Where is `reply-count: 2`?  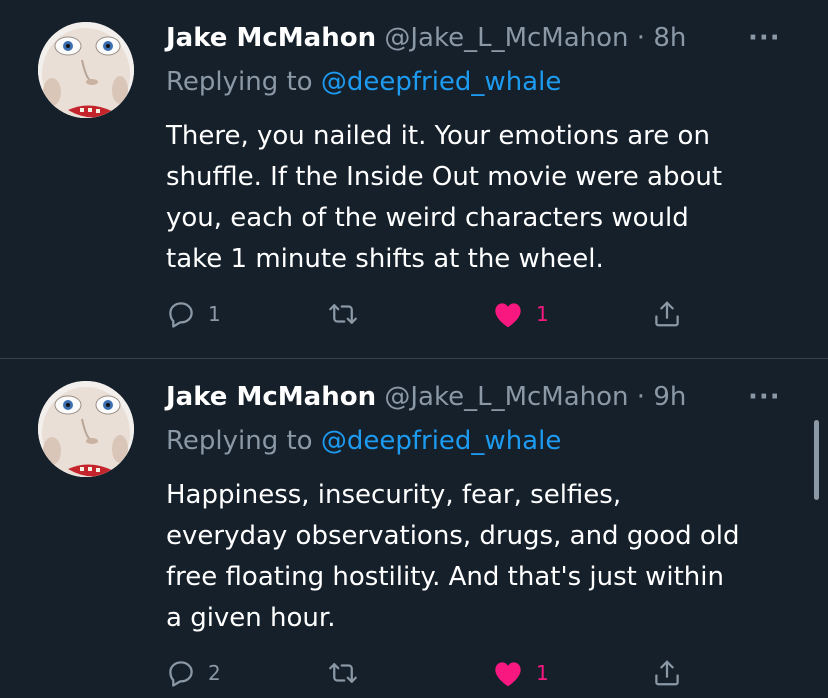
reply-count: 2 is located at coordinates (214, 673).